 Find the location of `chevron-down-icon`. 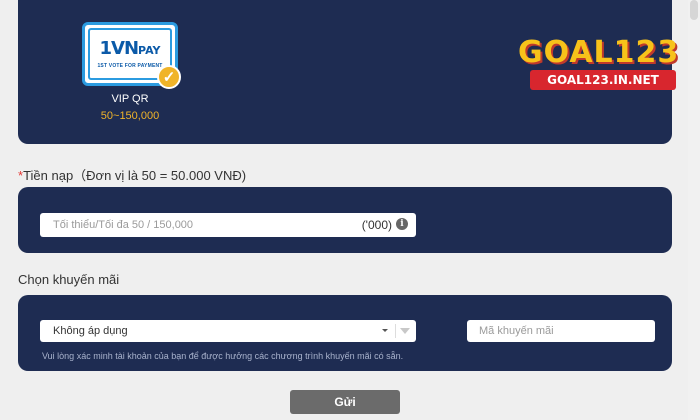

chevron-down-icon is located at coordinates (405, 331).